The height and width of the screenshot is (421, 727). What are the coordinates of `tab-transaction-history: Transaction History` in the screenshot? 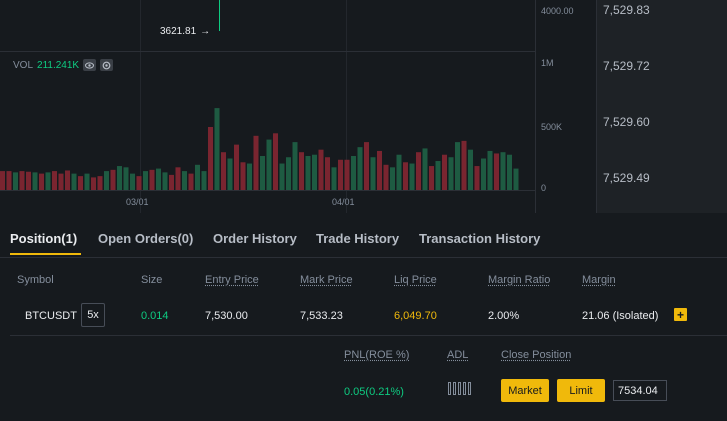 It's located at (479, 238).